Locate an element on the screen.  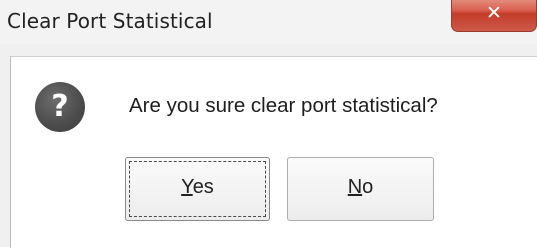
close-button: ✕ is located at coordinates (494, 16).